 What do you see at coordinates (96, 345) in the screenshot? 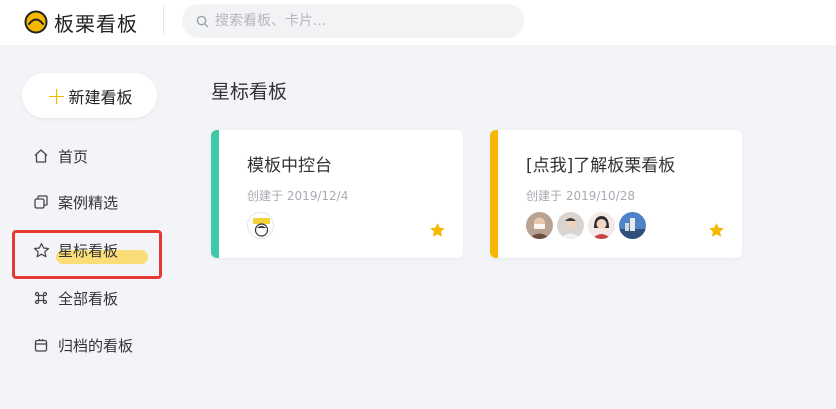
I see `sidebar-item-label: 归档的看板` at bounding box center [96, 345].